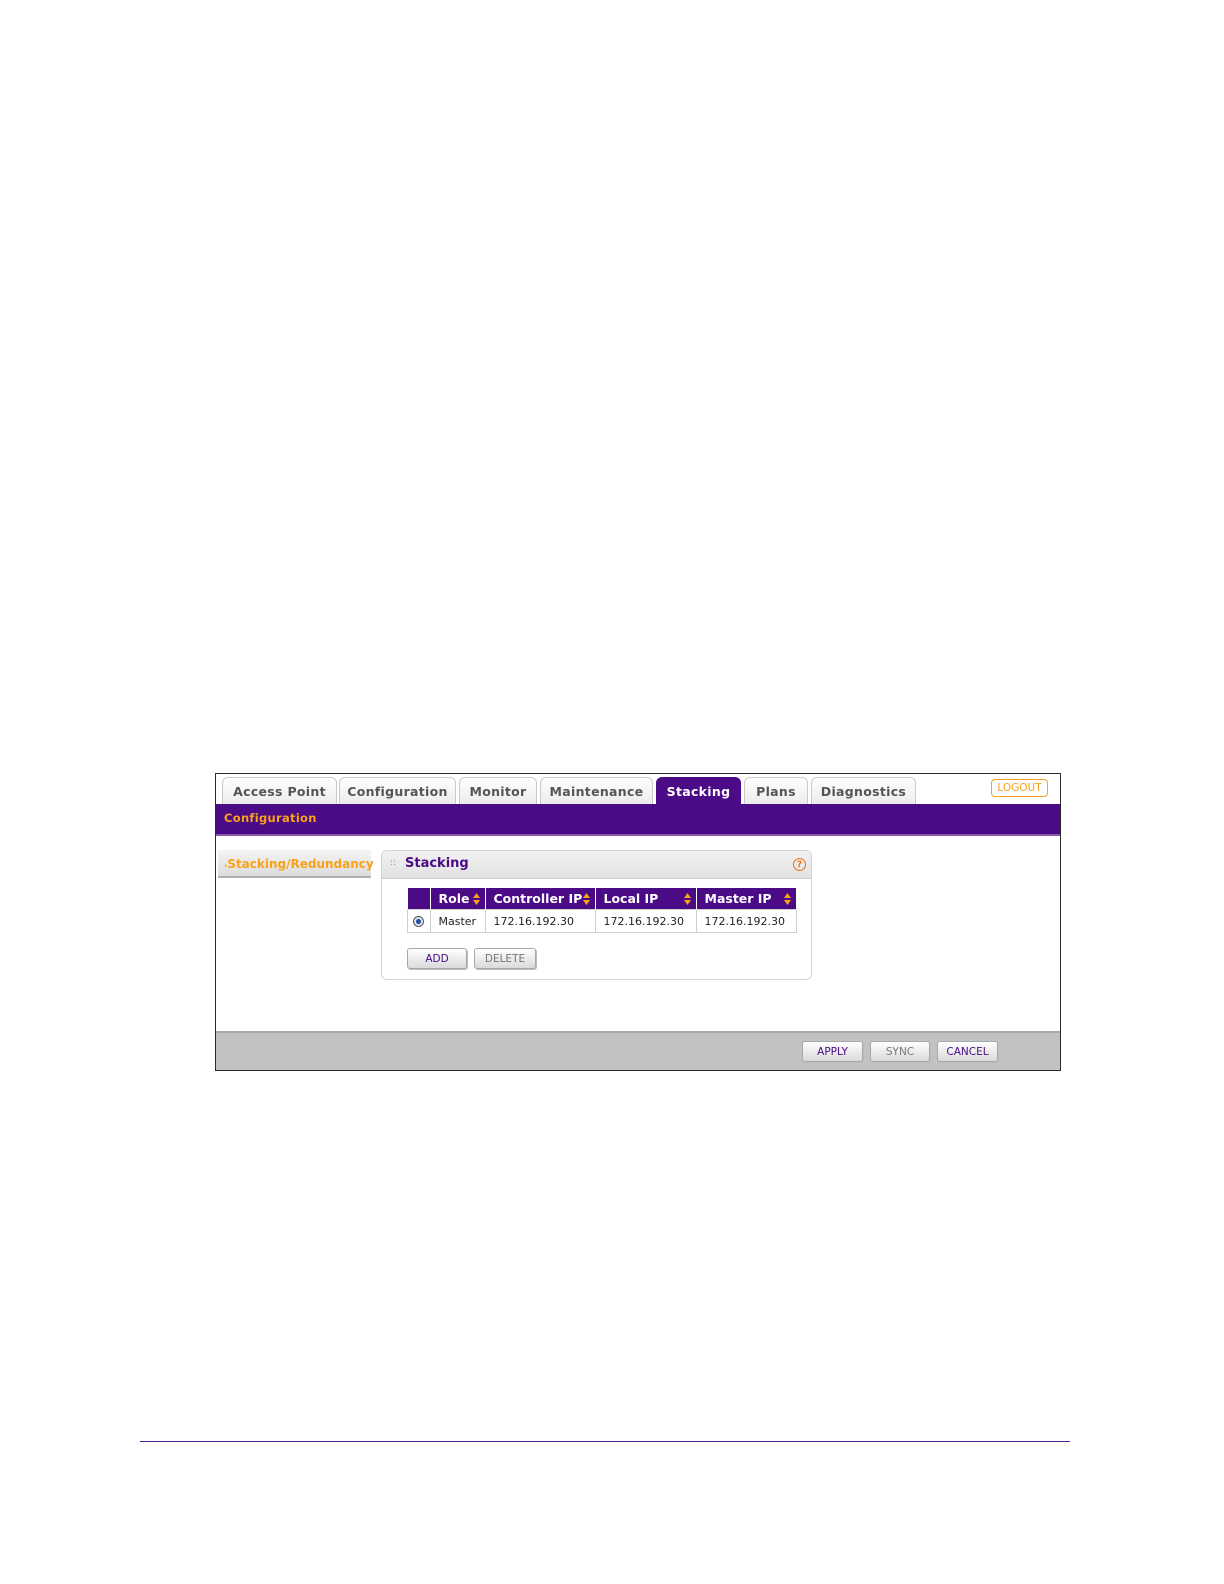 The width and height of the screenshot is (1224, 1584). Describe the element at coordinates (505, 958) in the screenshot. I see `delete-button: DELETE` at that location.